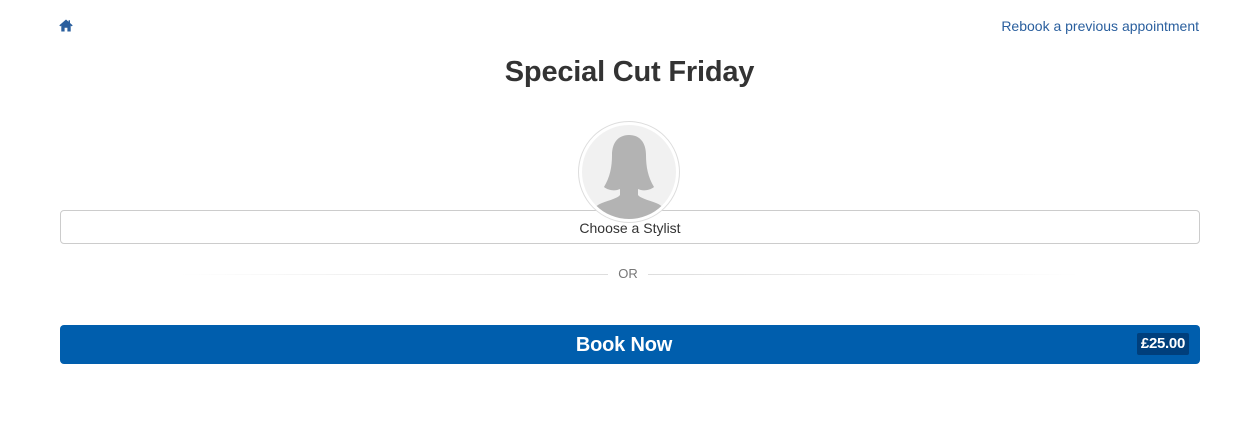 This screenshot has width=1244, height=430. I want to click on divider-line-left, so click(394, 274).